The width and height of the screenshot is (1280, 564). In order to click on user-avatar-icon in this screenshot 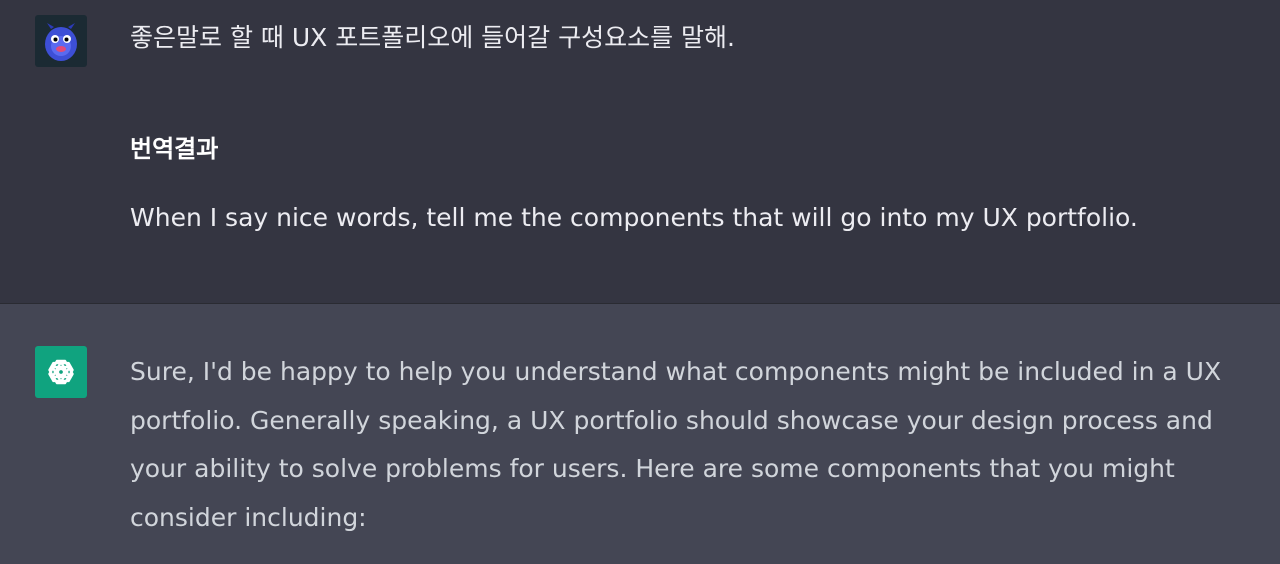, I will do `click(61, 41)`.